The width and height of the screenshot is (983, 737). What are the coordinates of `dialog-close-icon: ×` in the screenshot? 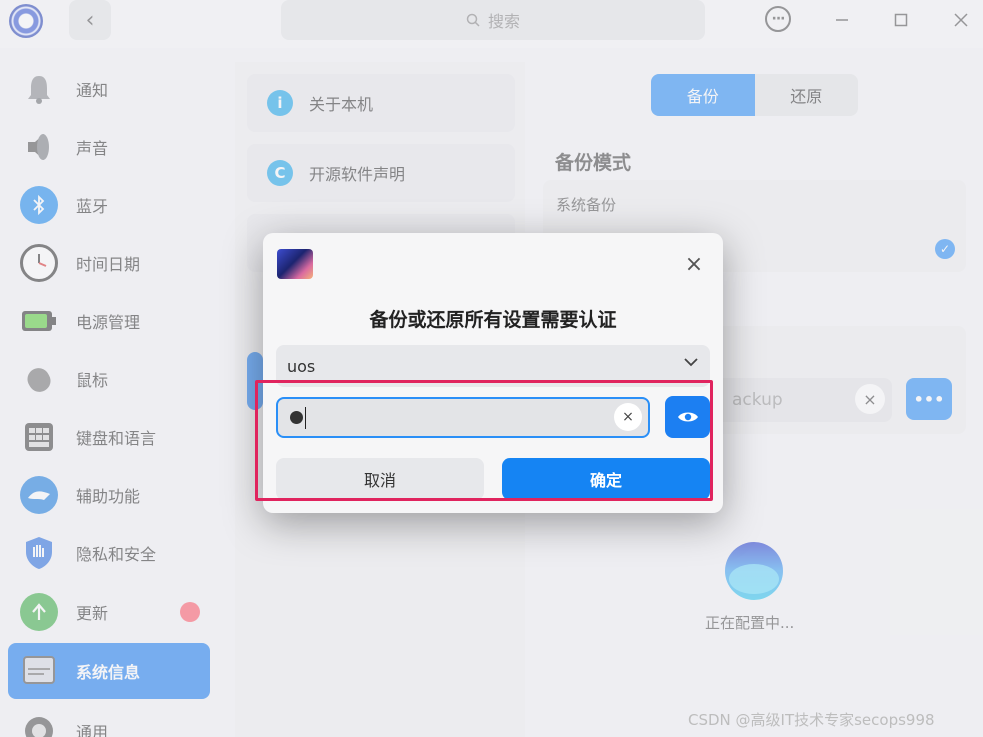 It's located at (694, 264).